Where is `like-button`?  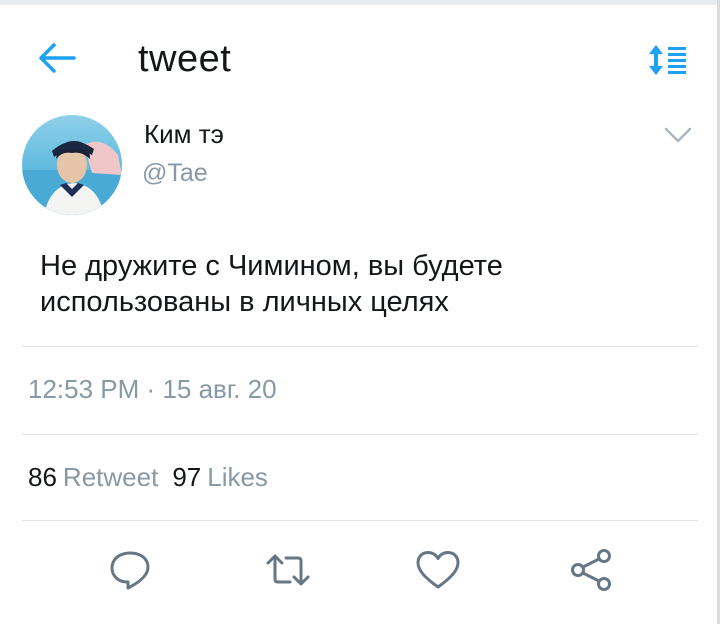
like-button is located at coordinates (438, 570).